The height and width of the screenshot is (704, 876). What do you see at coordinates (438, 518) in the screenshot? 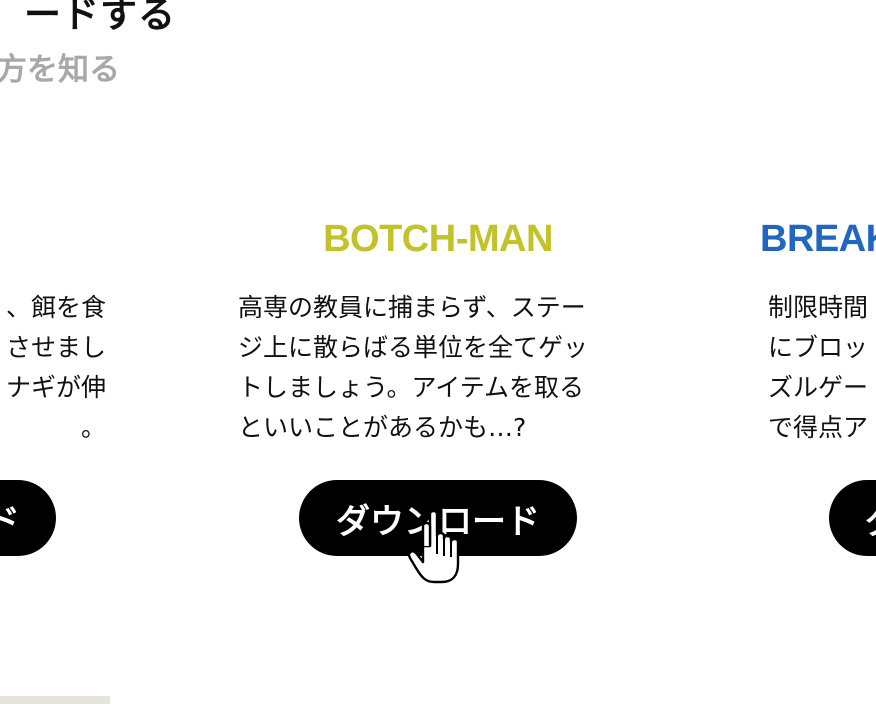
I see `download-button: ダウンロード` at bounding box center [438, 518].